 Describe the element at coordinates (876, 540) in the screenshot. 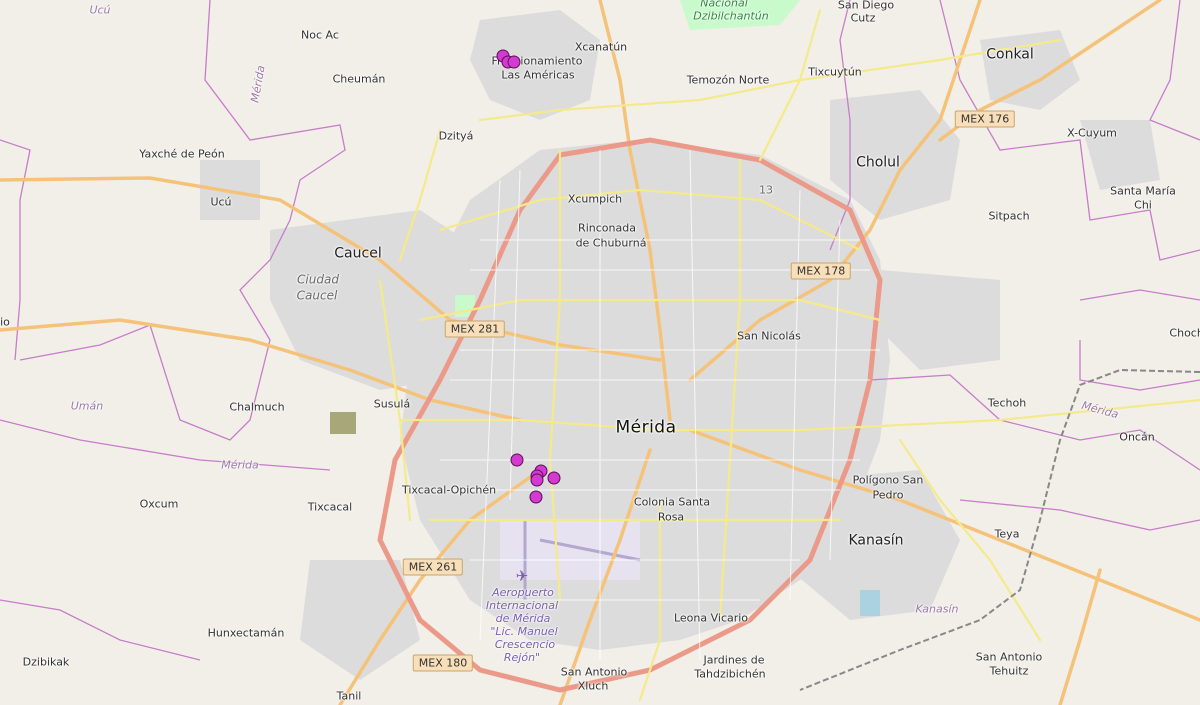

I see `label-kanasin: Kanasín` at that location.